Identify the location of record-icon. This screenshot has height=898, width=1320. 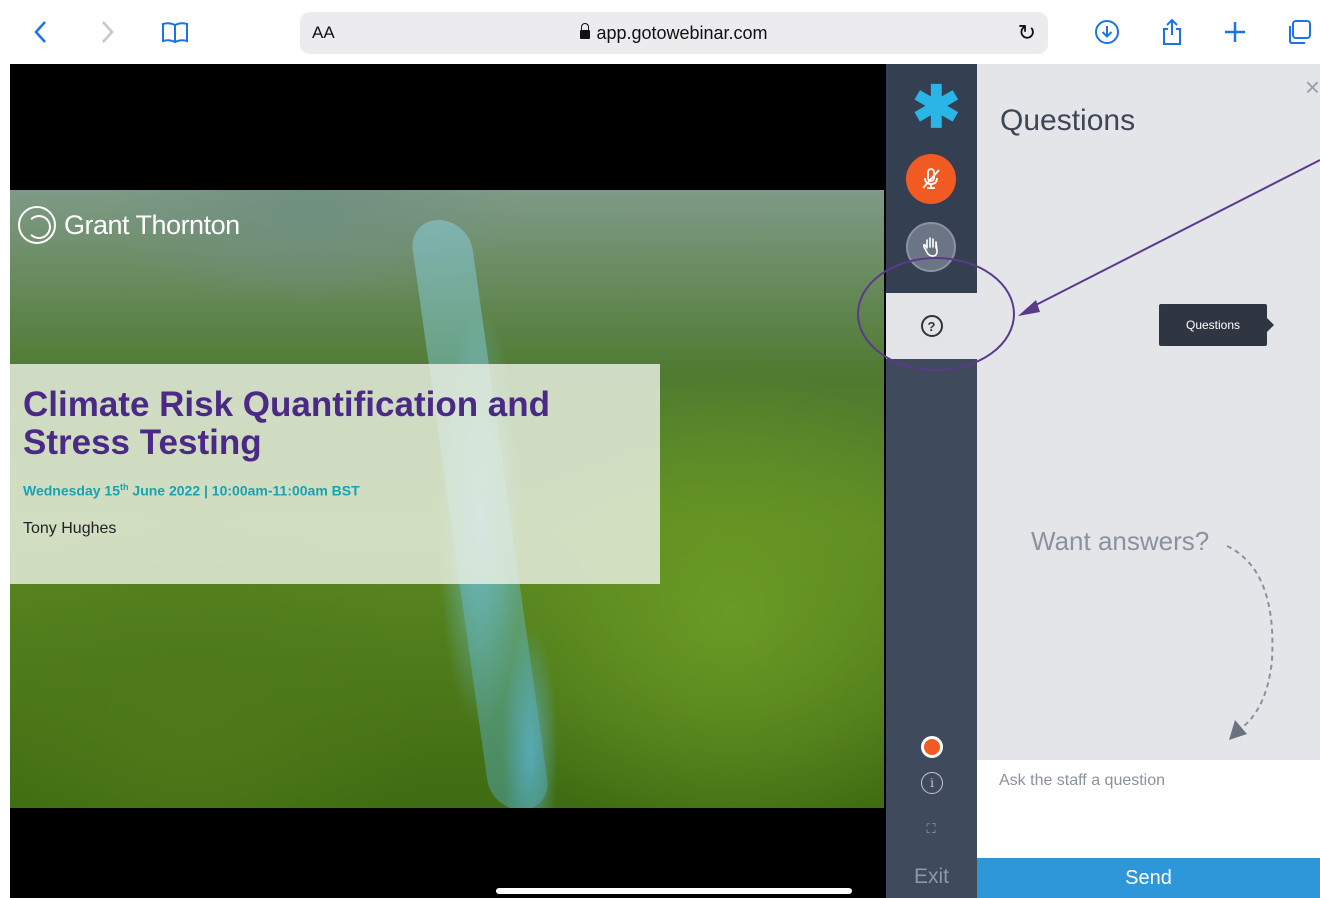
(932, 747).